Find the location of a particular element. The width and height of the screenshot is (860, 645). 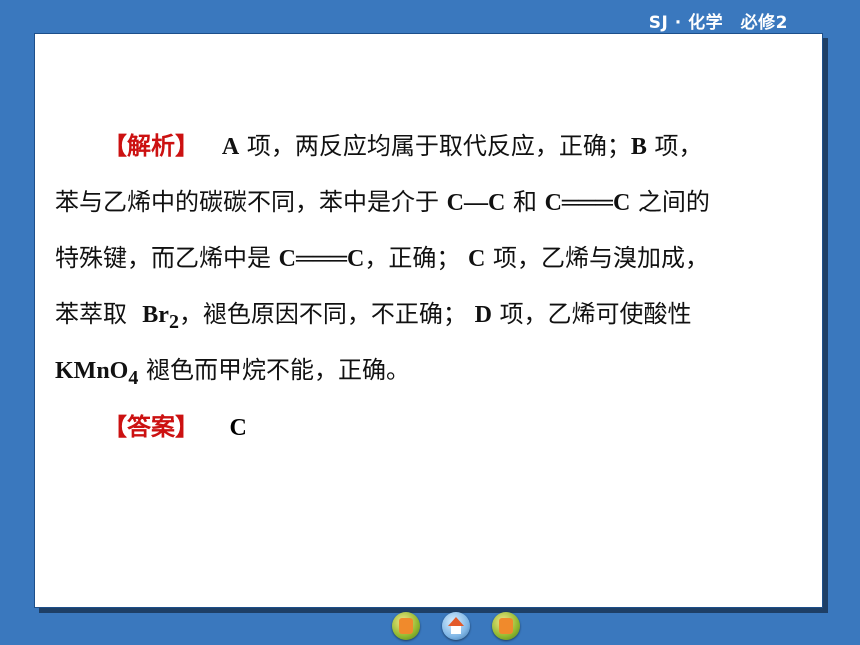

analysis-tag: 【解析】 is located at coordinates (151, 145).